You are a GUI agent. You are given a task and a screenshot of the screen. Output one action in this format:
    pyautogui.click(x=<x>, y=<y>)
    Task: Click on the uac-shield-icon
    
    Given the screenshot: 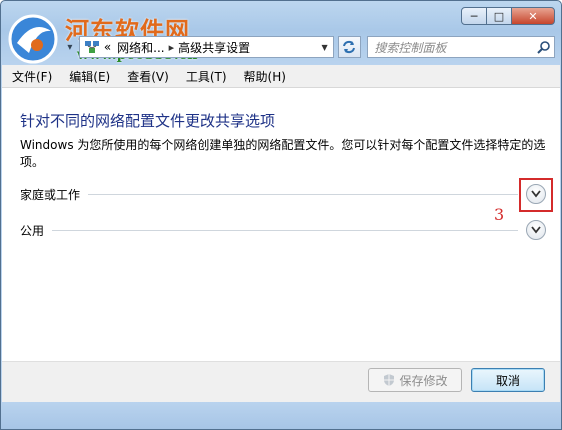 What is the action you would take?
    pyautogui.click(x=389, y=380)
    